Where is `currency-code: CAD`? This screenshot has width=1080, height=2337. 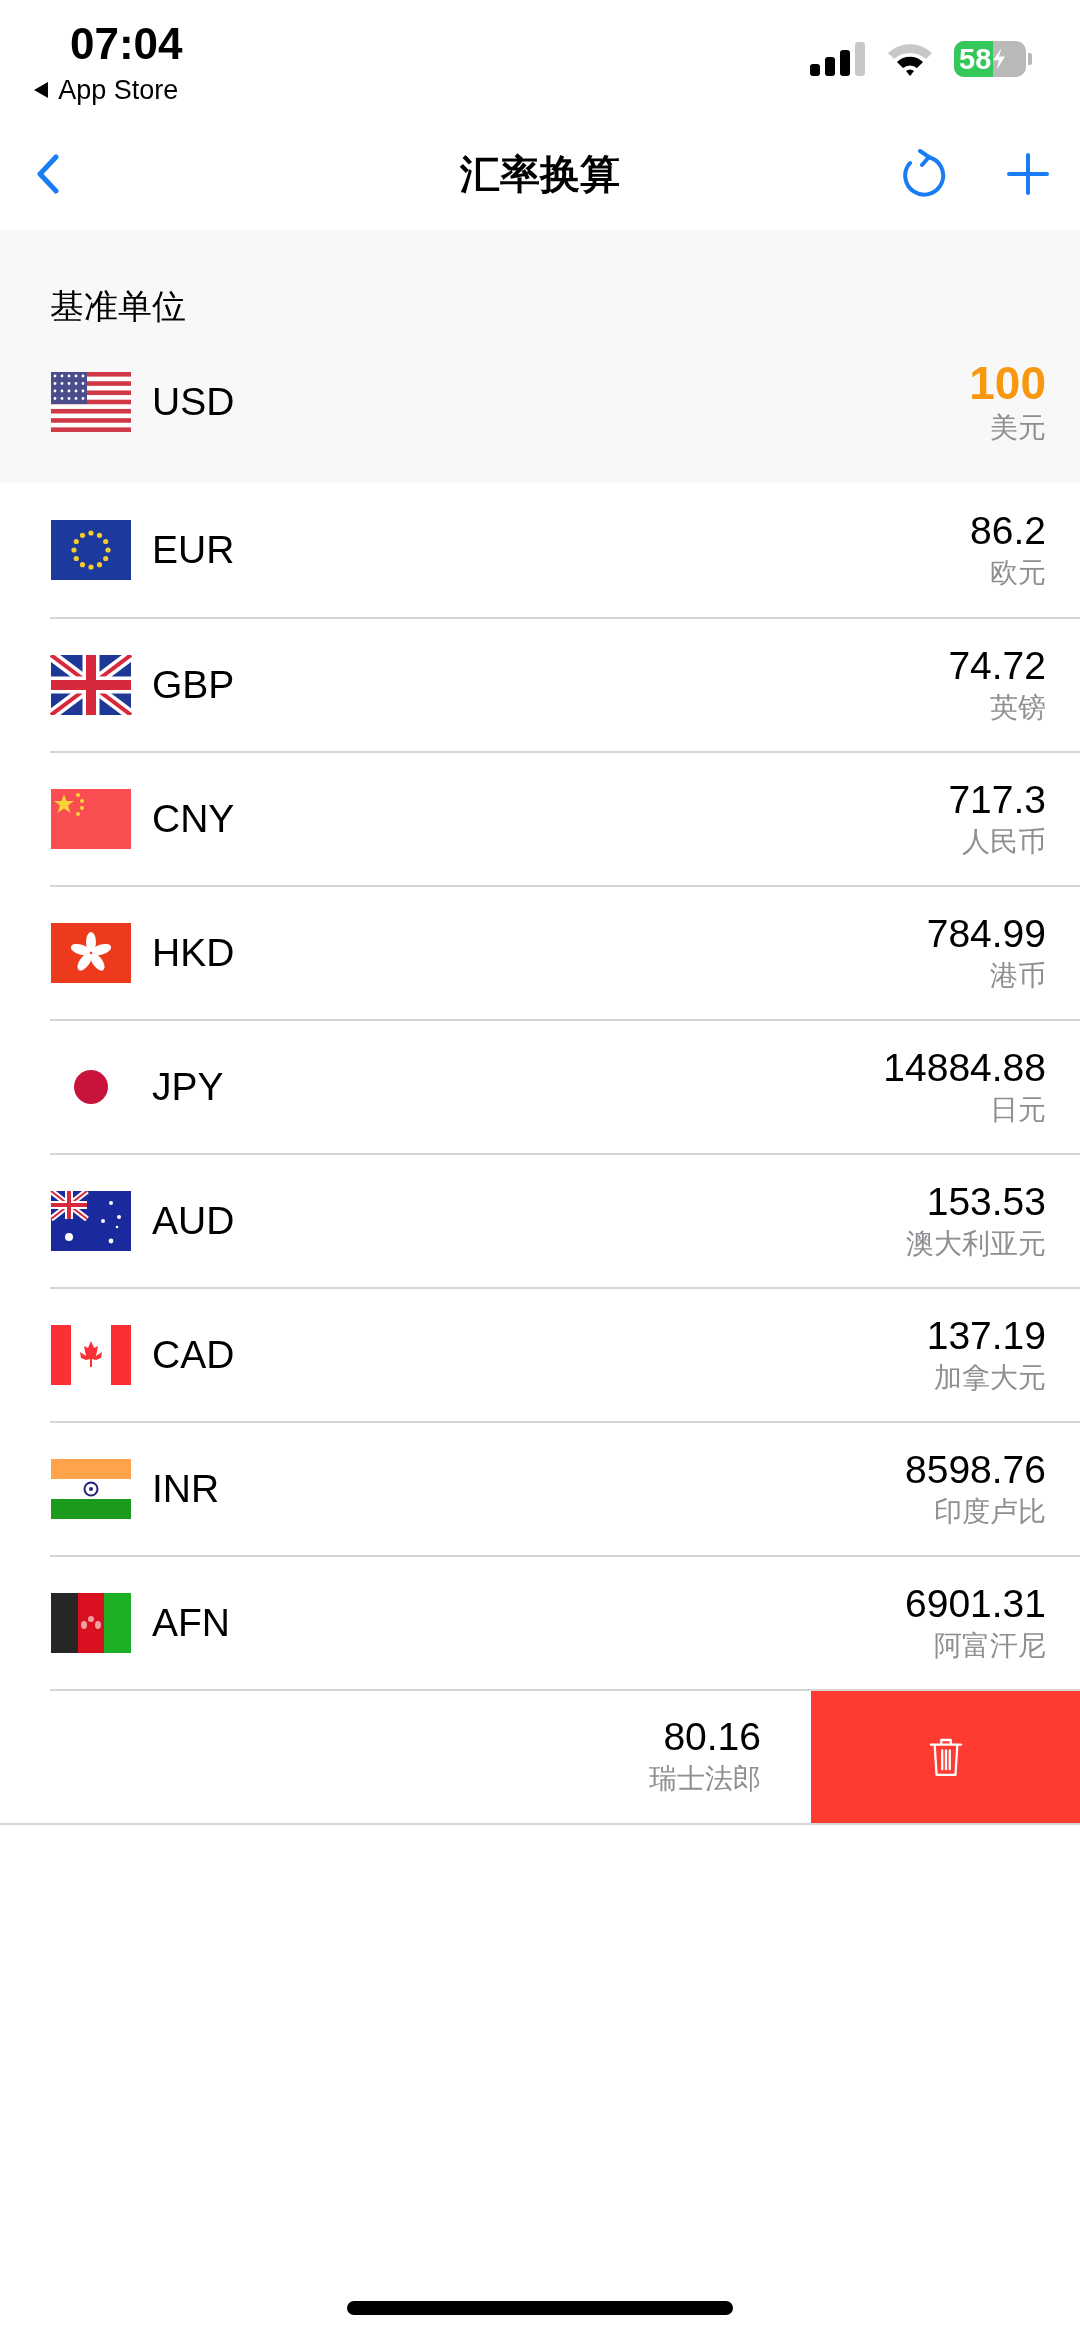 currency-code: CAD is located at coordinates (193, 1355).